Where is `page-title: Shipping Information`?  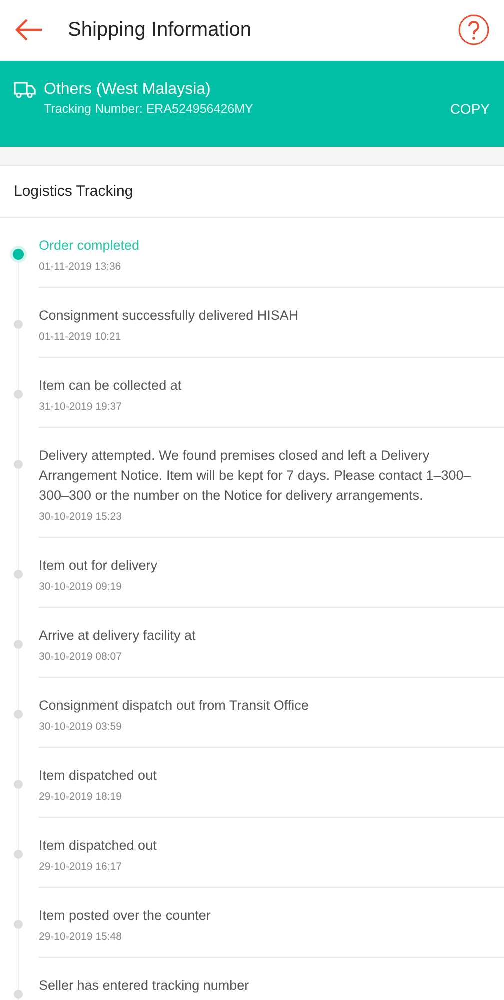
page-title: Shipping Information is located at coordinates (160, 30).